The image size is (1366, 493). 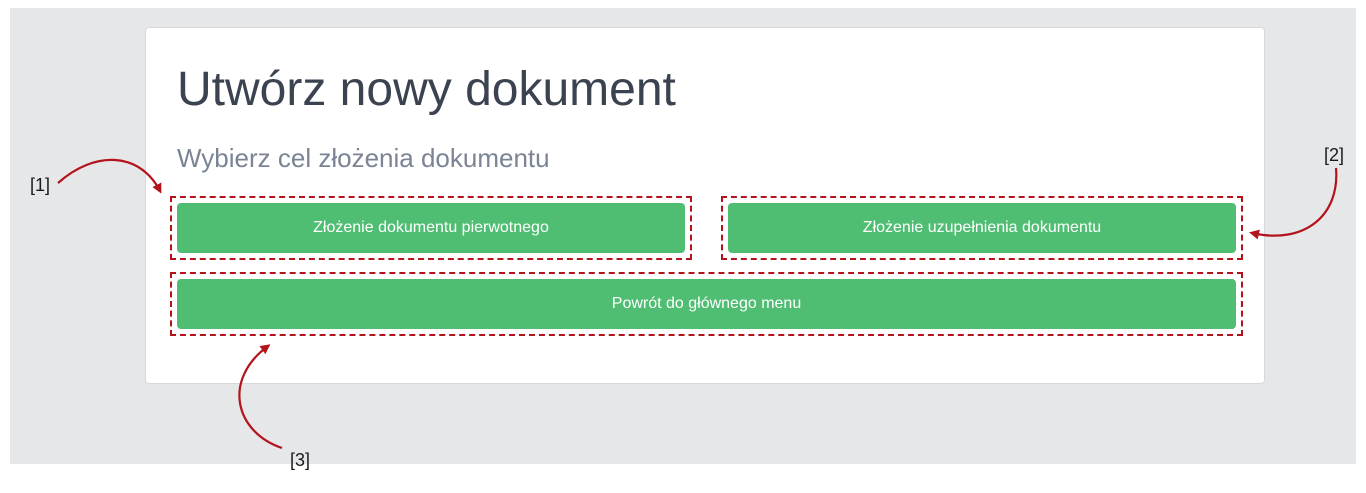 I want to click on callout-label-1: [1], so click(x=40, y=185).